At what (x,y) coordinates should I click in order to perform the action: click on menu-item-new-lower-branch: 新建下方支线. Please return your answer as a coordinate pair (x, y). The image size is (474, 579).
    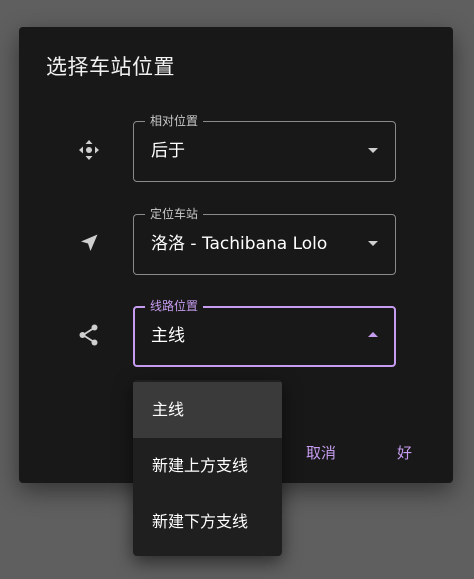
    Looking at the image, I should click on (207, 522).